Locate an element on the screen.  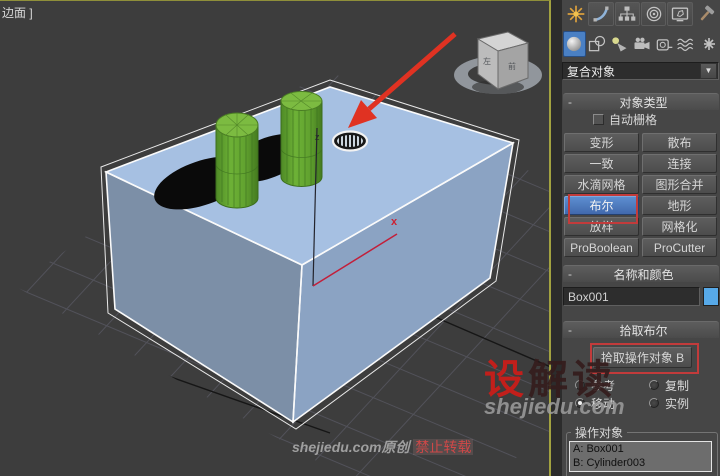
object-type-rollout-header: - 对象类型 is located at coordinates (641, 101).